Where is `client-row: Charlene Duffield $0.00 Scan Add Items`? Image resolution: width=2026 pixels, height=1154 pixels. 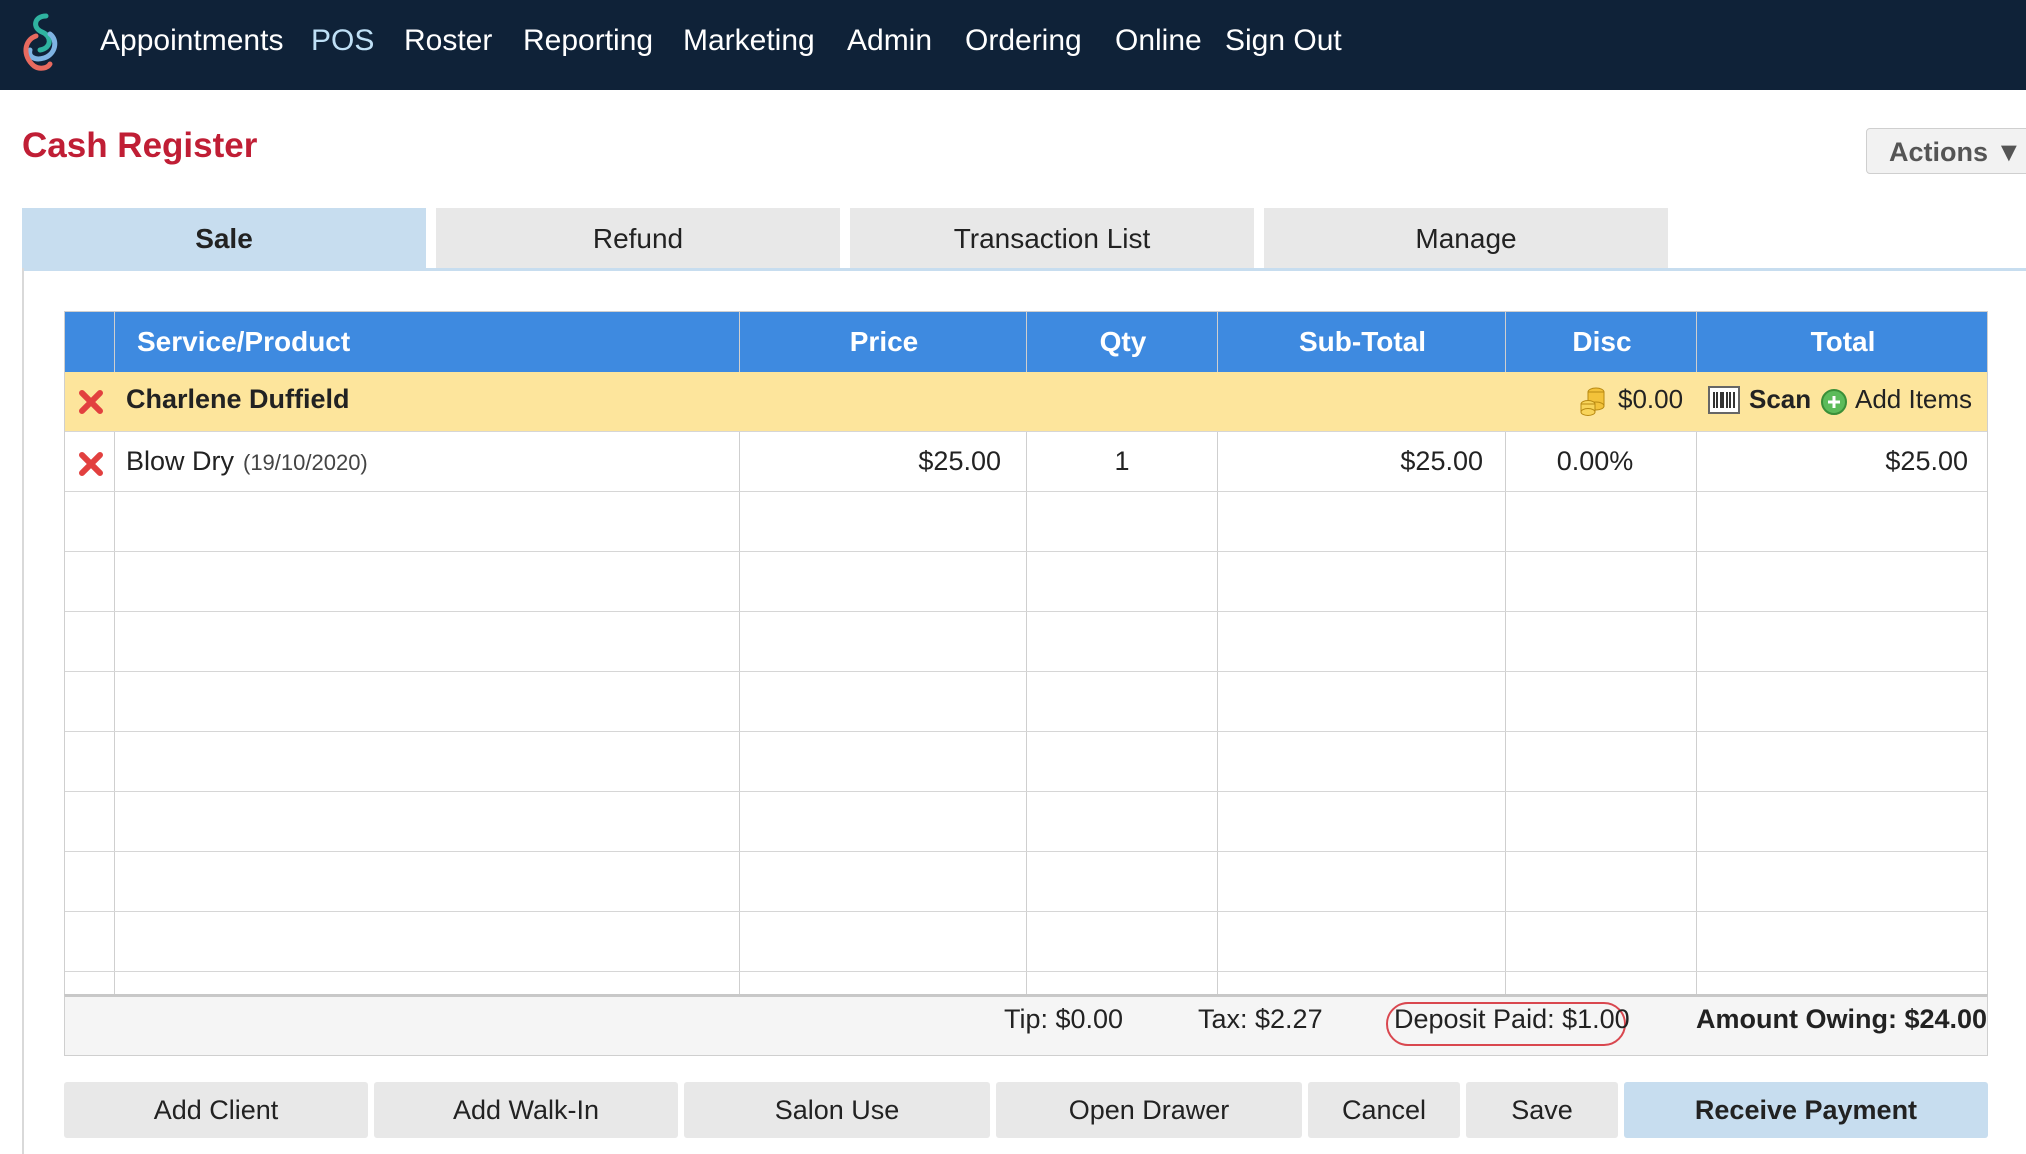 client-row: Charlene Duffield $0.00 Scan Add Items is located at coordinates (1026, 401).